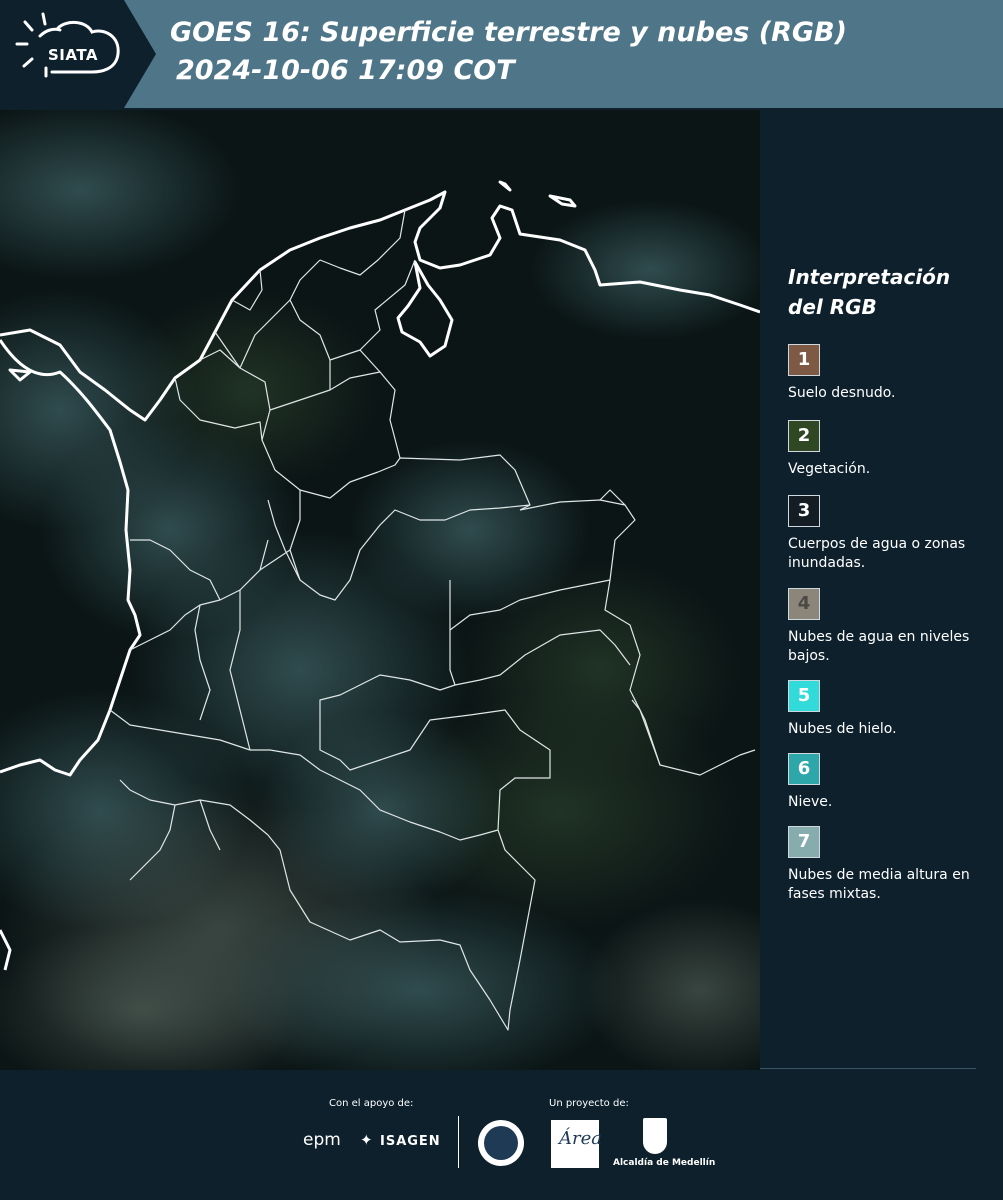 The image size is (1003, 1200). What do you see at coordinates (73, 55) in the screenshot?
I see `siata-logo-text: SIATA` at bounding box center [73, 55].